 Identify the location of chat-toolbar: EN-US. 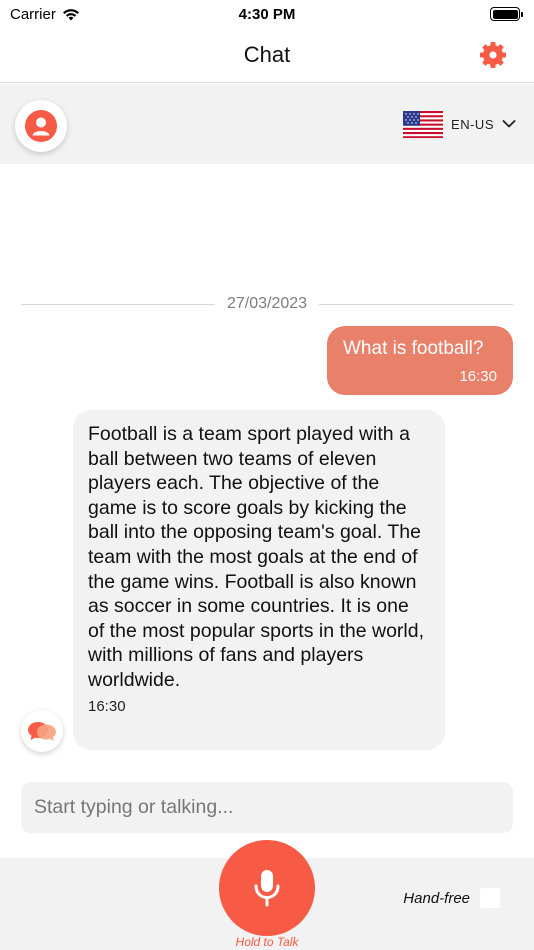
(267, 124).